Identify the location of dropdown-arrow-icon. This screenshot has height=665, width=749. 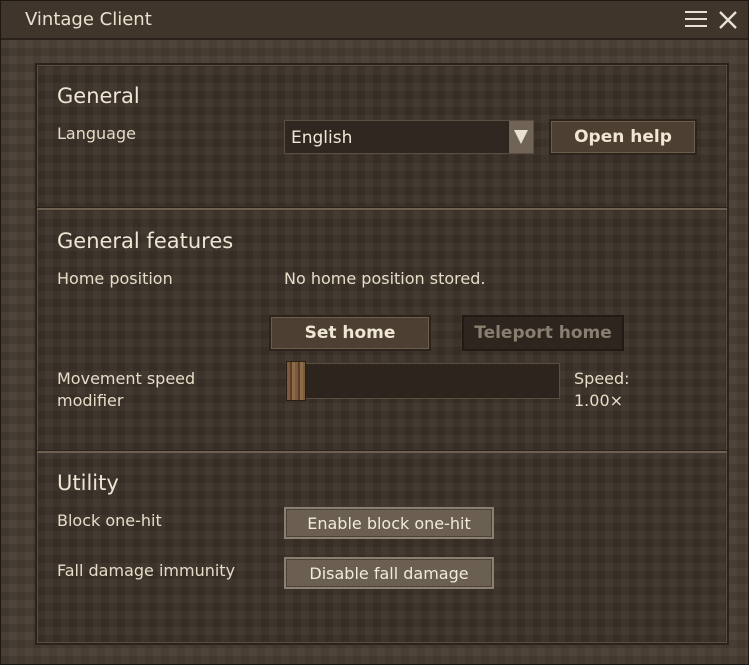
(520, 137).